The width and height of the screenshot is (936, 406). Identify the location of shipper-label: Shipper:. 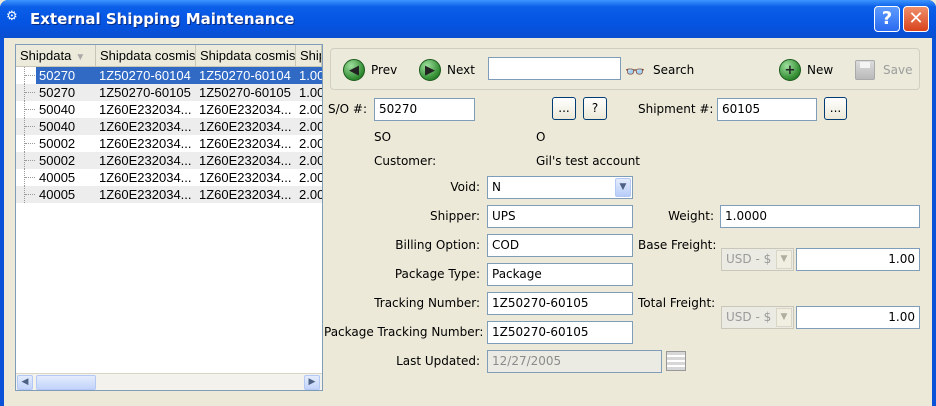
(455, 216).